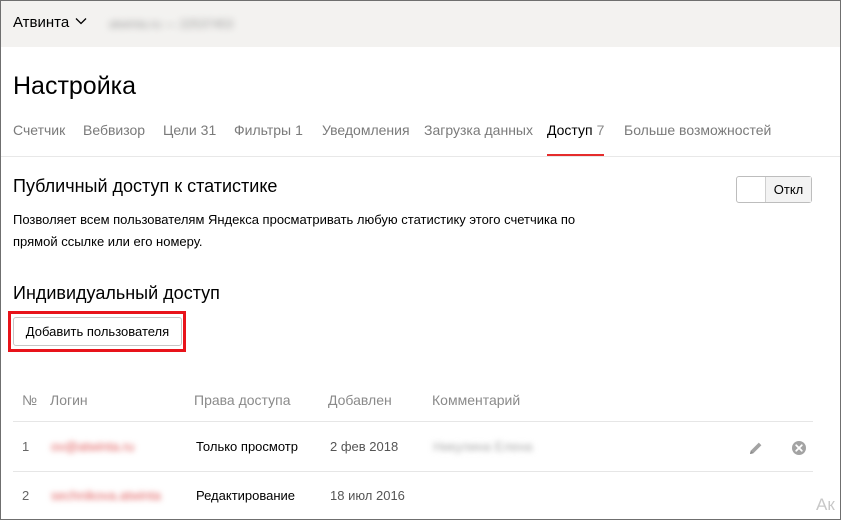  Describe the element at coordinates (413, 471) in the screenshot. I see `table-row-divider` at that location.